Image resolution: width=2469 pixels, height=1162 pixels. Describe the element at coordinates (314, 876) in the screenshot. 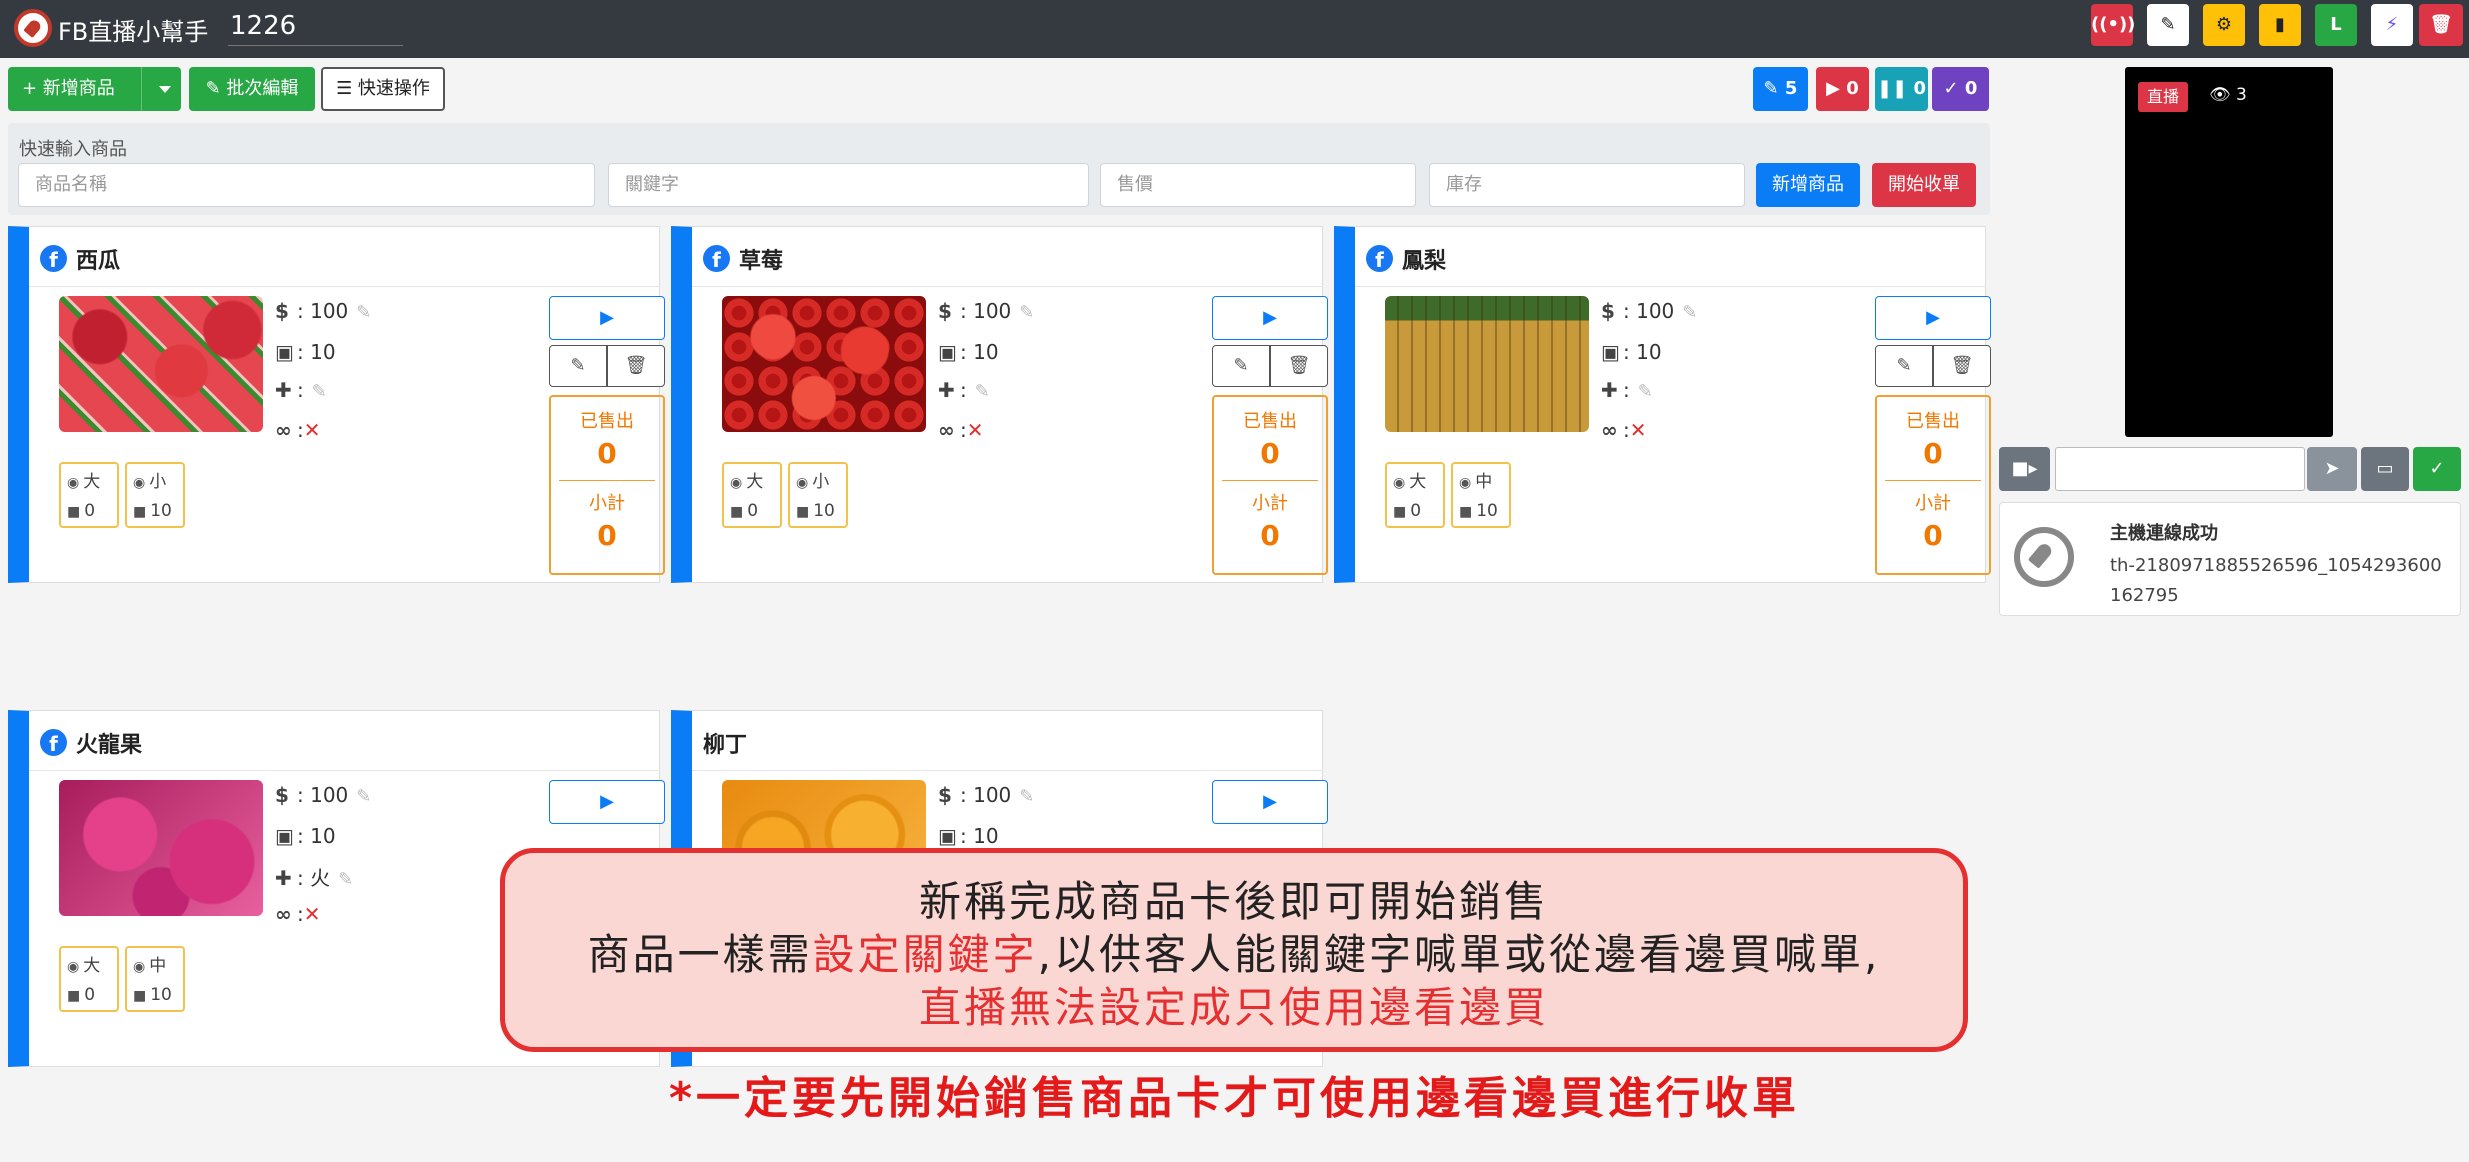

I see `keyword-row: ✚: 火 ✎` at that location.